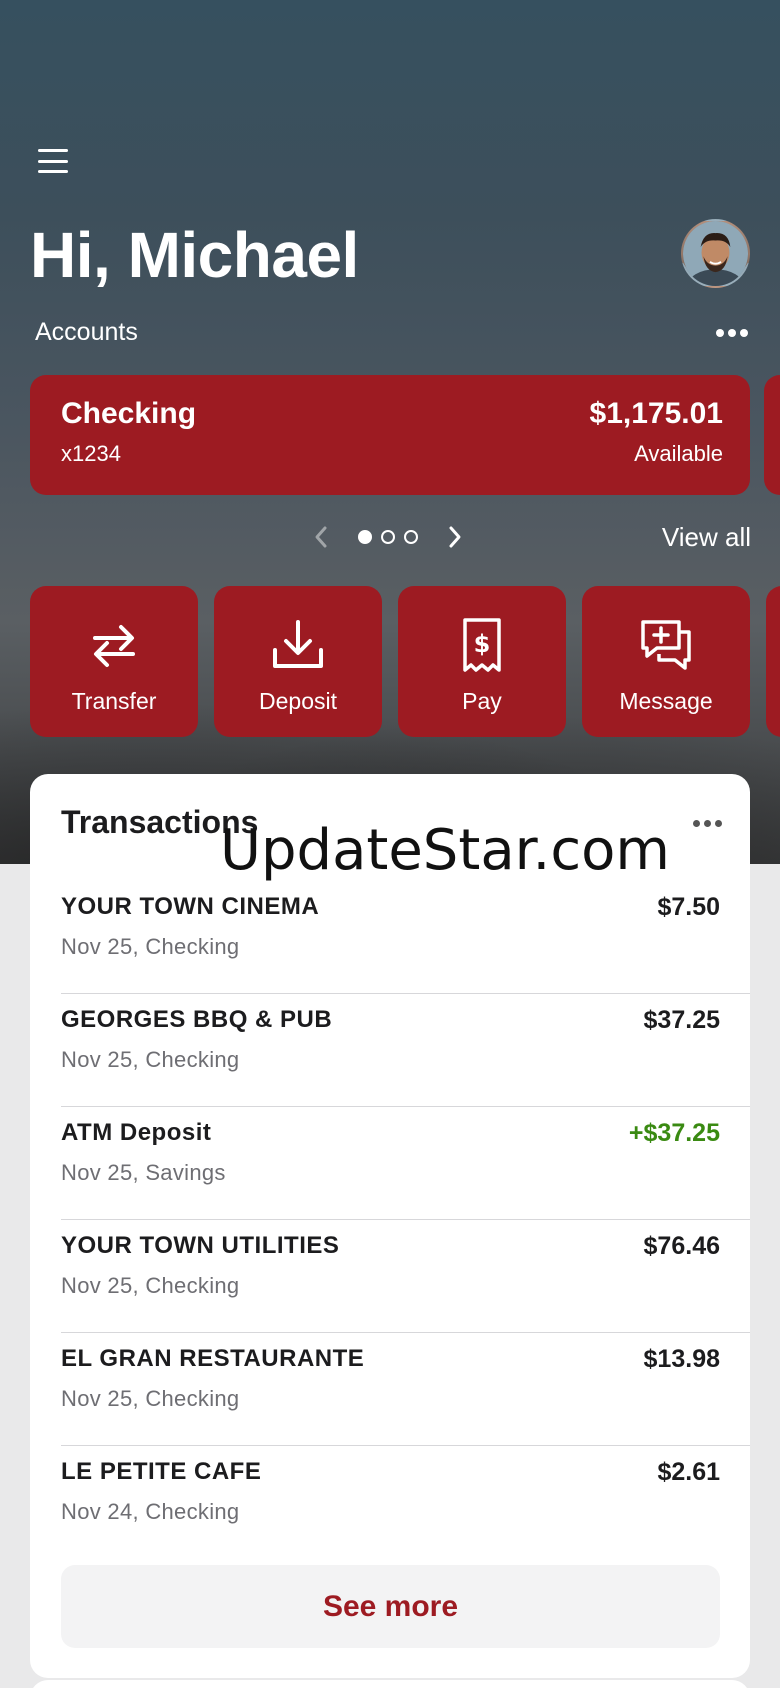 This screenshot has width=780, height=1688. I want to click on list-item: LE PETITE CAFE Nov 24, Checking $2.61, so click(405, 1502).